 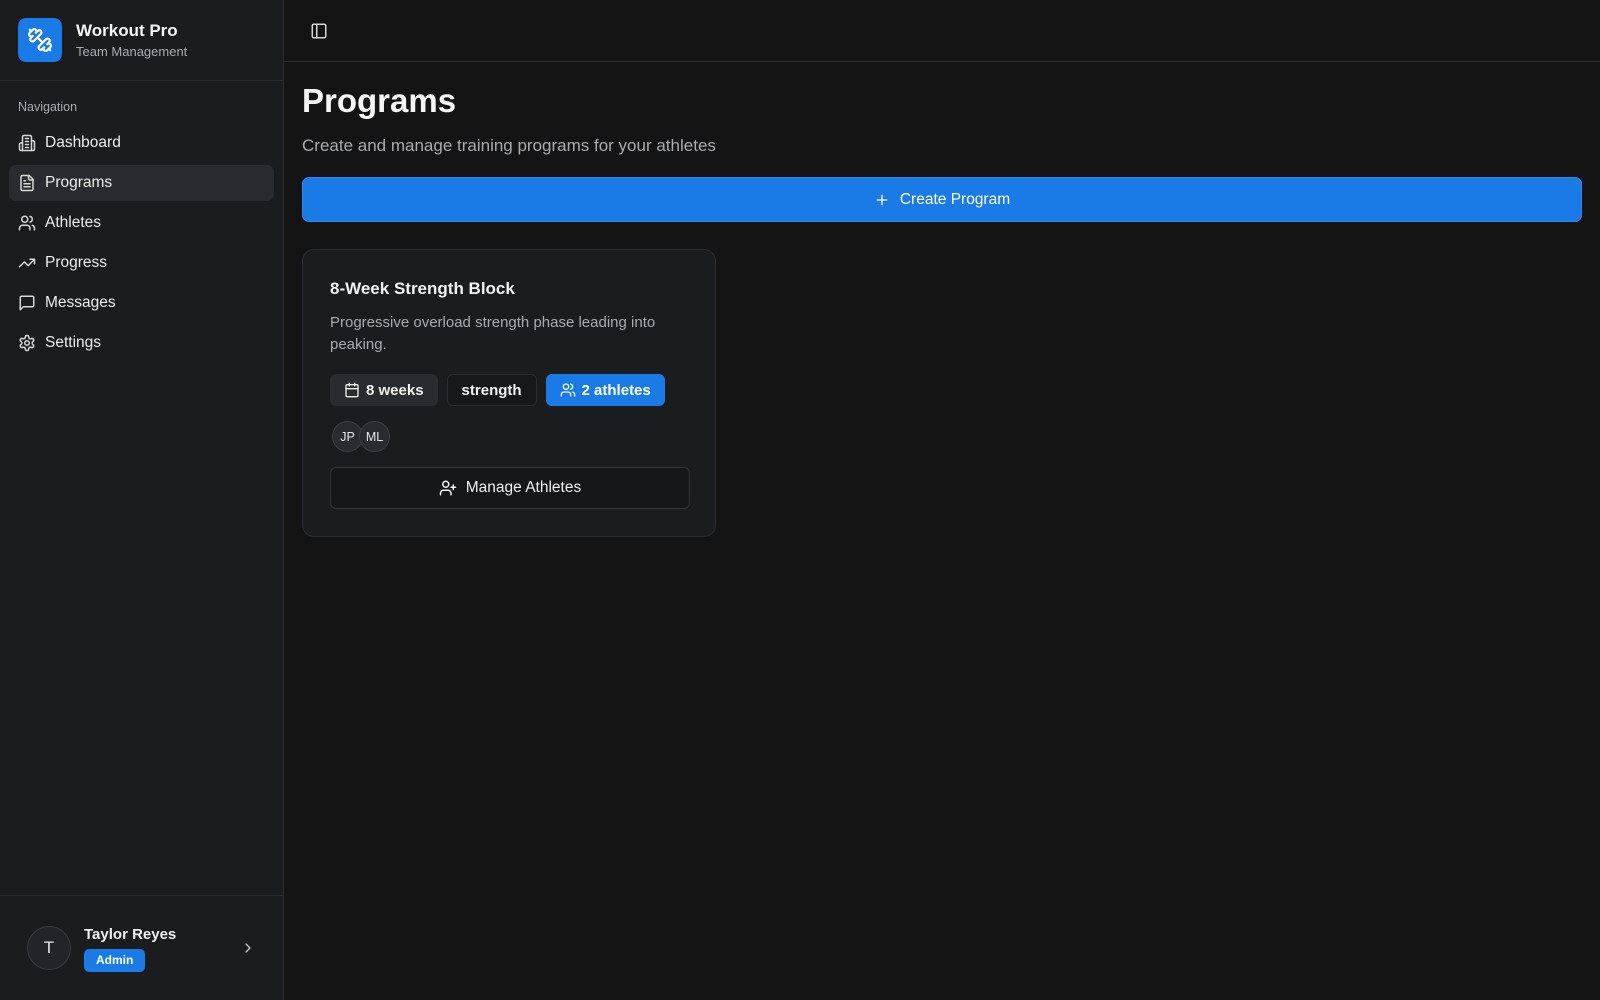 I want to click on user-info: Taylor Reyes Admin, so click(x=162, y=948).